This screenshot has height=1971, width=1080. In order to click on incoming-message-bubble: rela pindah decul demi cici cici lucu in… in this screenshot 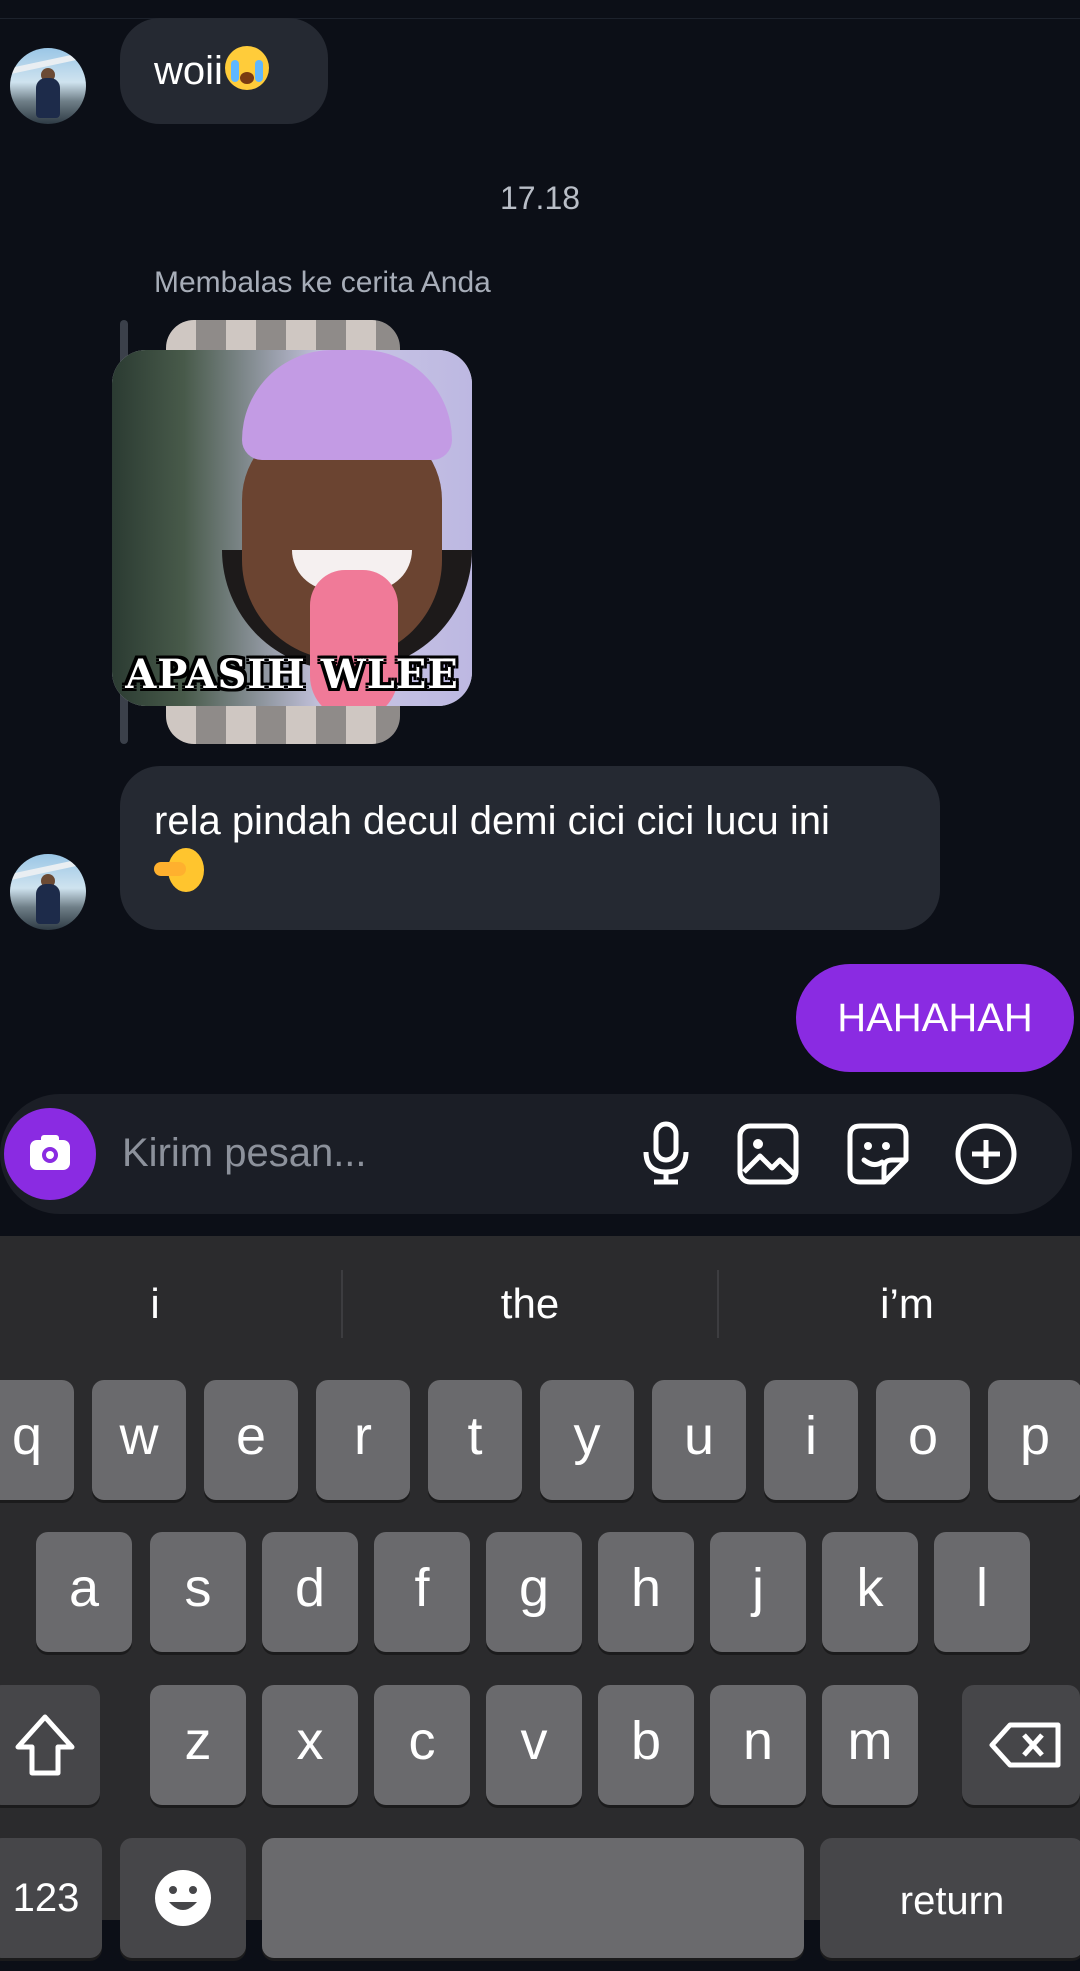, I will do `click(530, 848)`.